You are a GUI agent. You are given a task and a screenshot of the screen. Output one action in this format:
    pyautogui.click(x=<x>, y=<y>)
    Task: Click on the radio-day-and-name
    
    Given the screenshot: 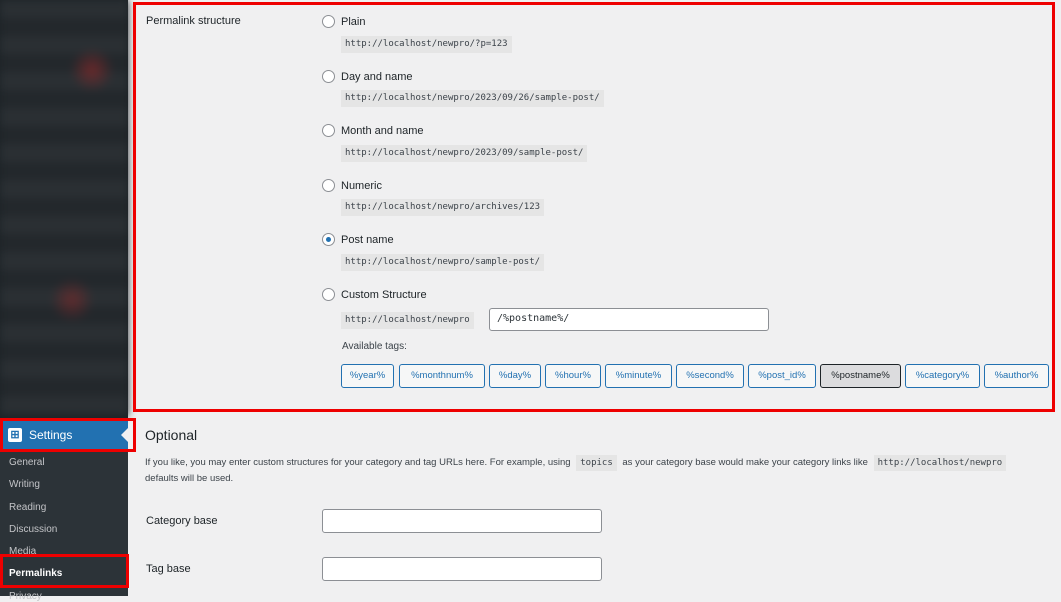 What is the action you would take?
    pyautogui.click(x=328, y=76)
    